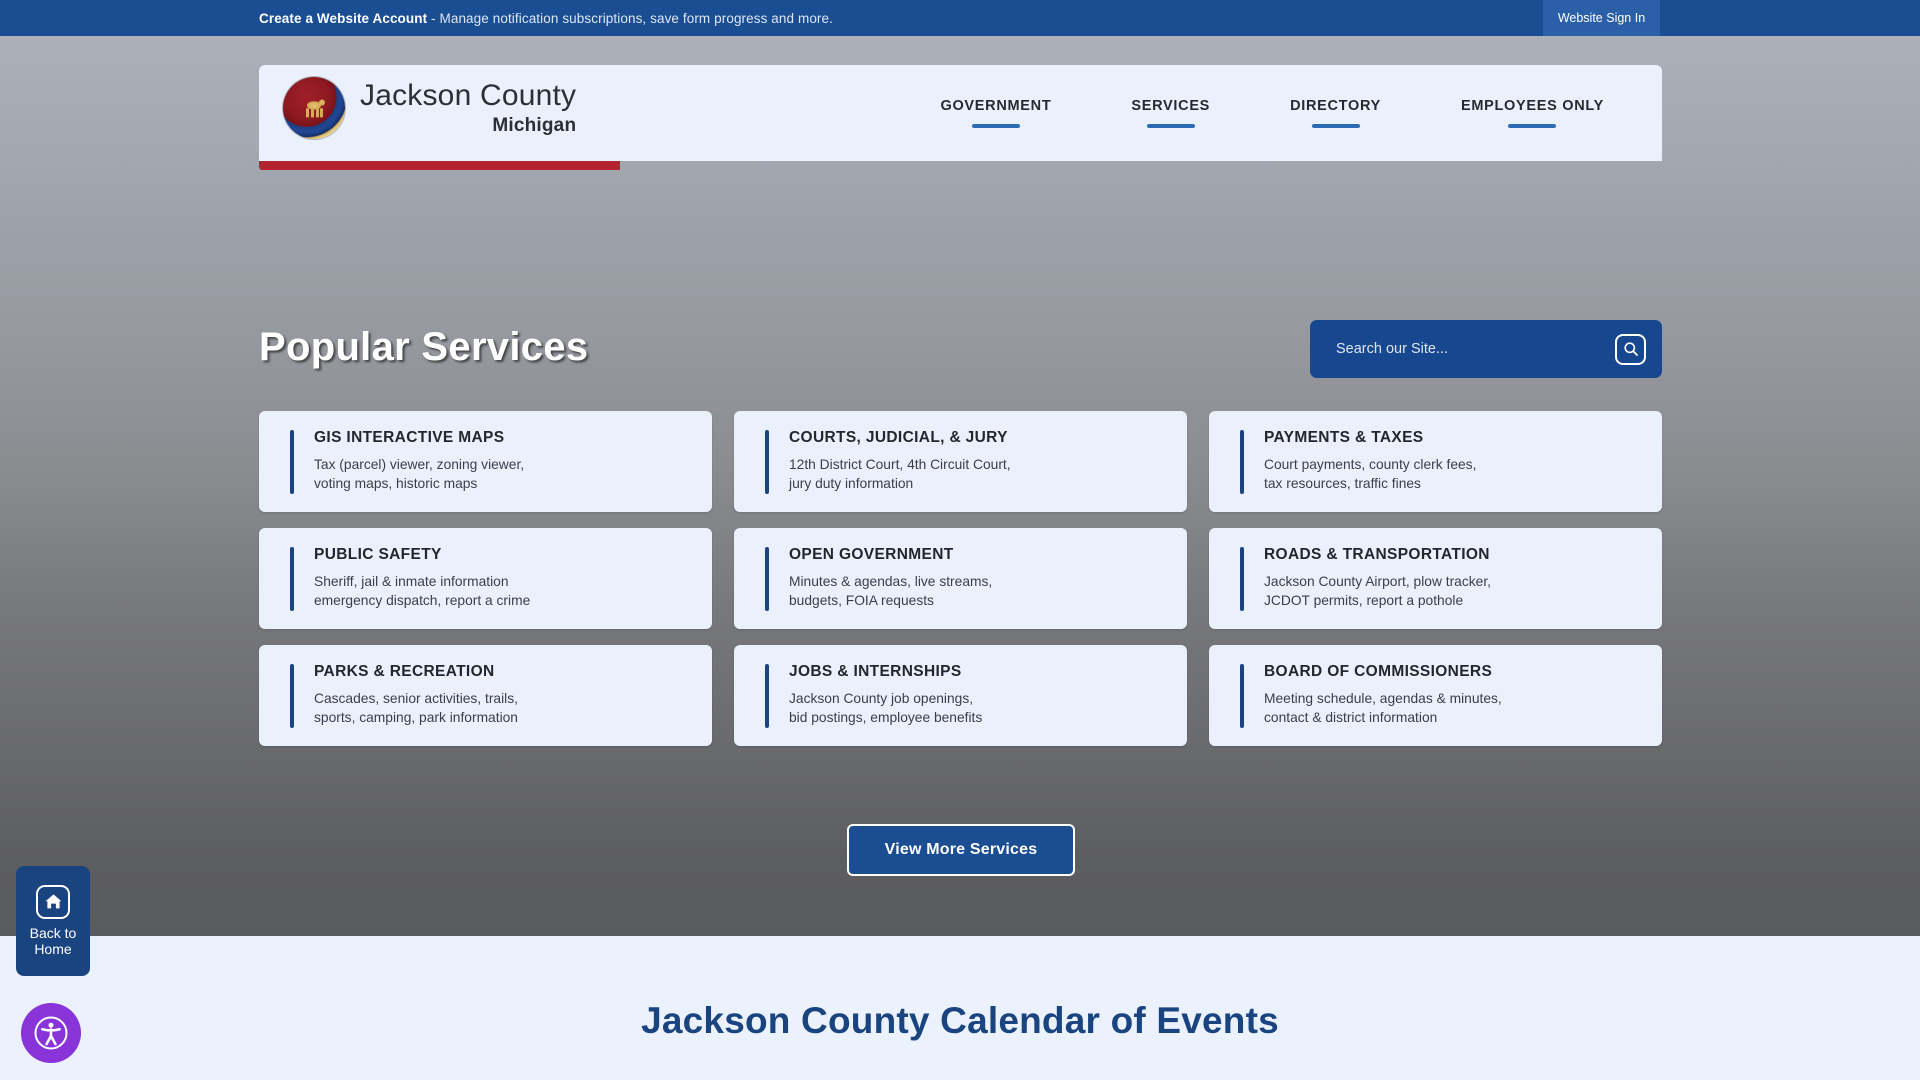  What do you see at coordinates (861, 601) in the screenshot?
I see `card-description-line: budgets, FOIA requests` at bounding box center [861, 601].